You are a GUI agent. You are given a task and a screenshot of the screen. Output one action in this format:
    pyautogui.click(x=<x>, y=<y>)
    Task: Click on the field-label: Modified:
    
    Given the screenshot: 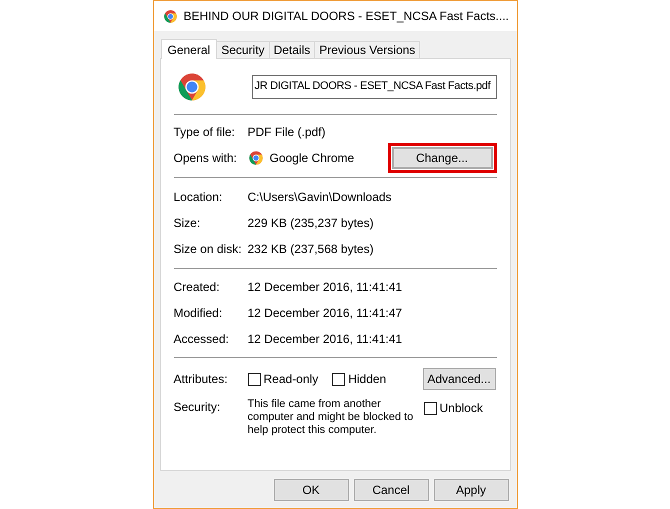 What is the action you would take?
    pyautogui.click(x=198, y=313)
    